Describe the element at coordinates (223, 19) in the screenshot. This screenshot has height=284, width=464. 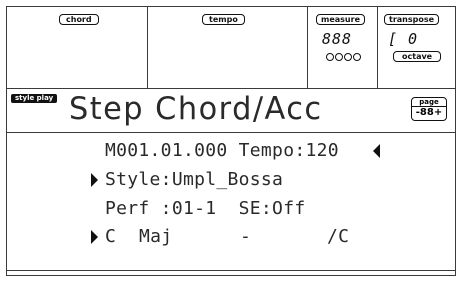
I see `tempo-label: tempo` at that location.